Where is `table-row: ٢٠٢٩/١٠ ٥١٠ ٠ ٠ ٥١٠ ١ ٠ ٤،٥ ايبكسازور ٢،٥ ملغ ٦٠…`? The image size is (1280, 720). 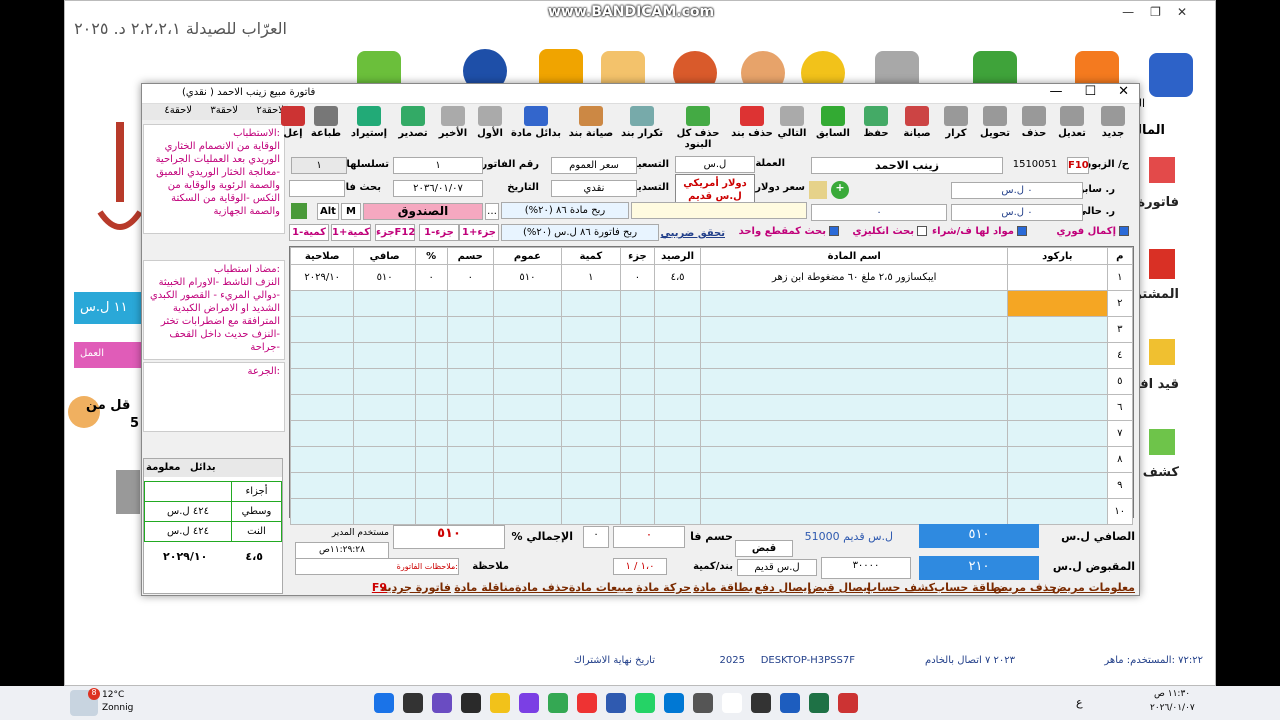
table-row: ٢٠٢٩/١٠ ٥١٠ ٠ ٠ ٥١٠ ١ ٠ ٤،٥ ايبكسازور ٢،٥ ملغ ٦٠… is located at coordinates (711, 277).